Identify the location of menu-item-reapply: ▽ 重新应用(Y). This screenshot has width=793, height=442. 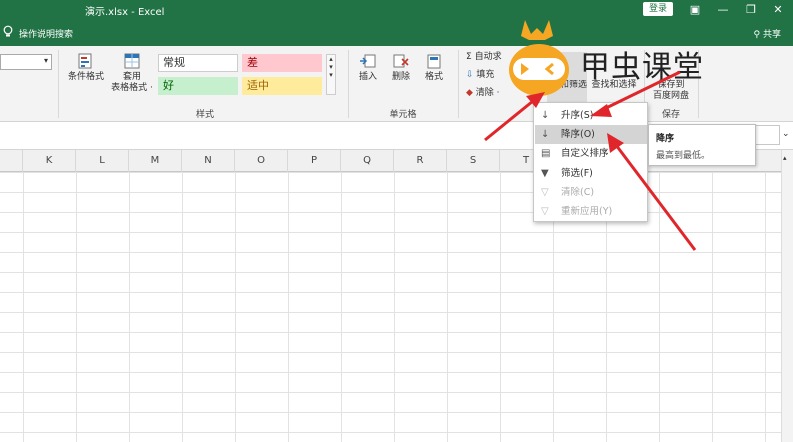
(591, 211).